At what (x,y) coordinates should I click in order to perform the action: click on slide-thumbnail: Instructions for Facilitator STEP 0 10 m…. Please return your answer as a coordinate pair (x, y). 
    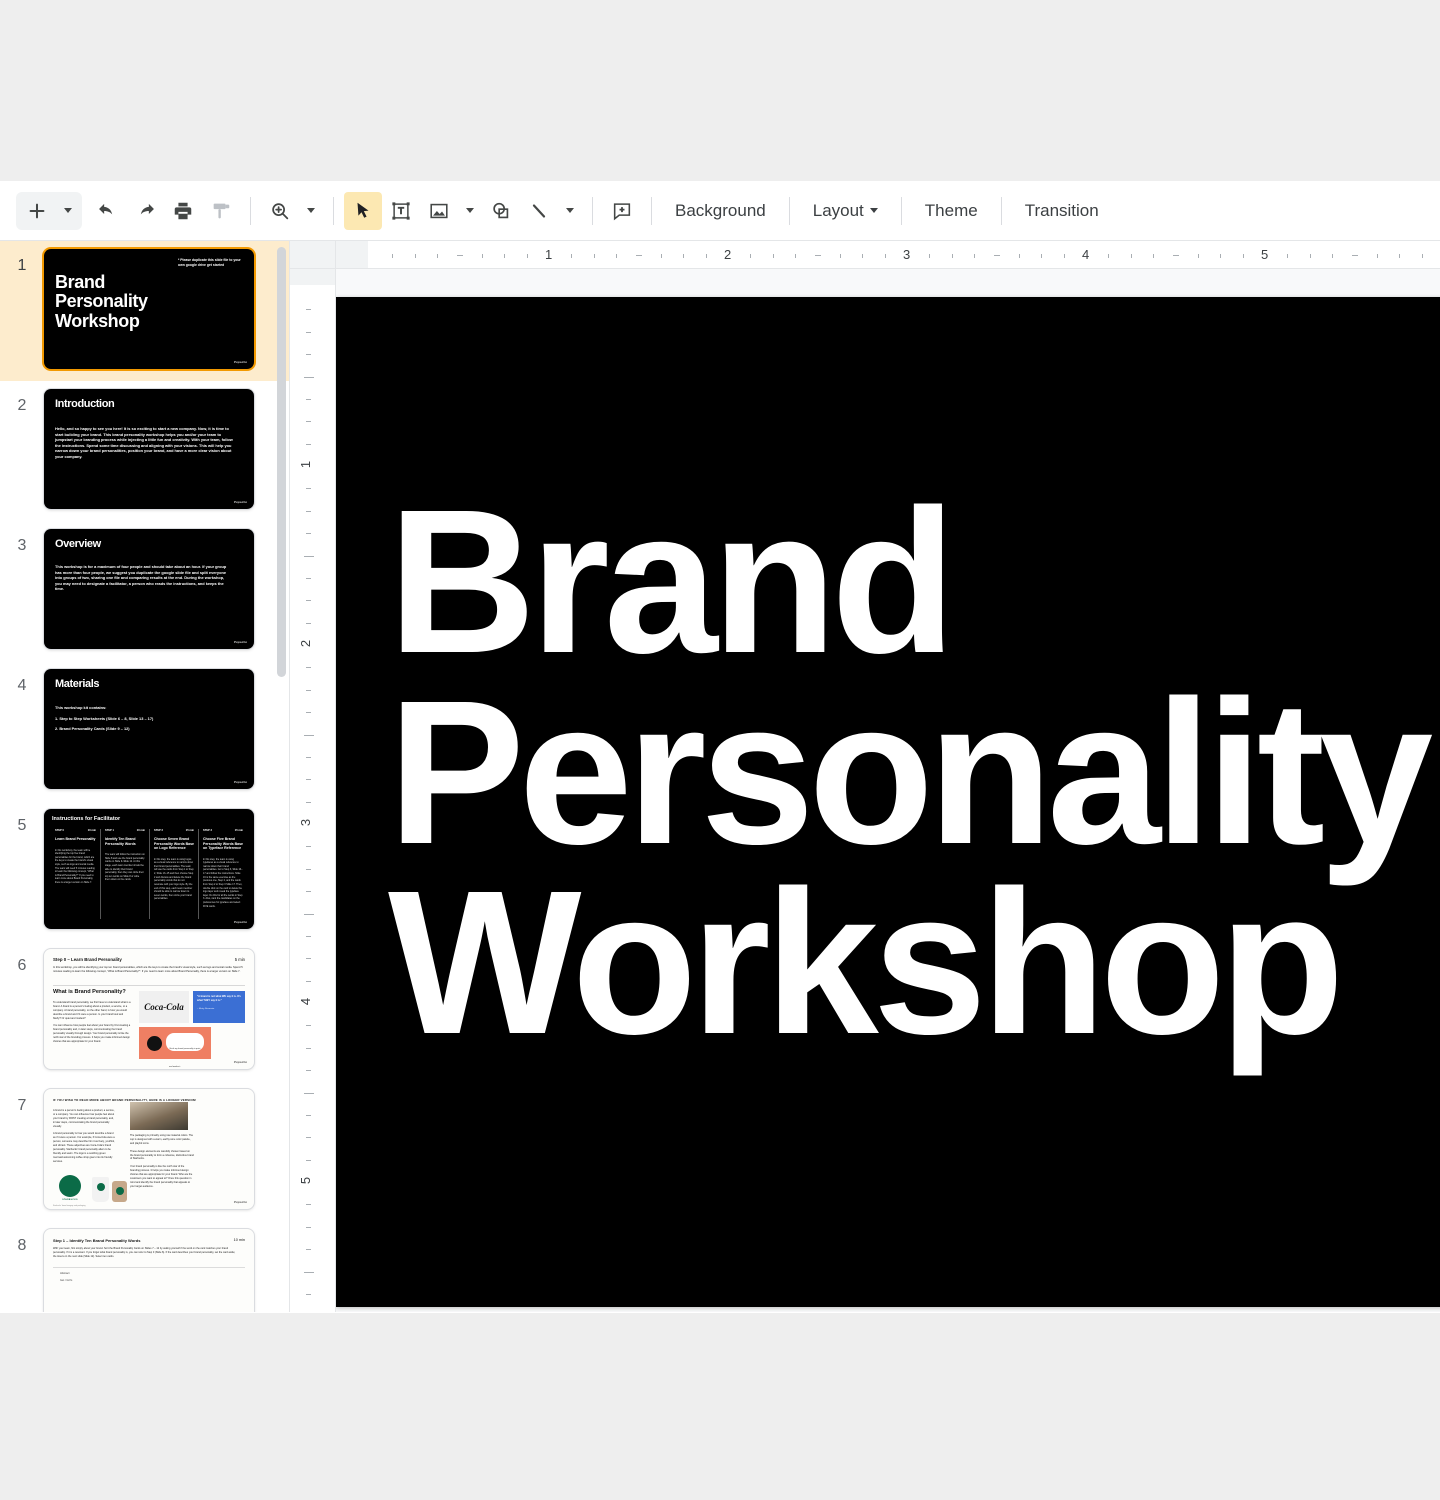
    Looking at the image, I should click on (149, 869).